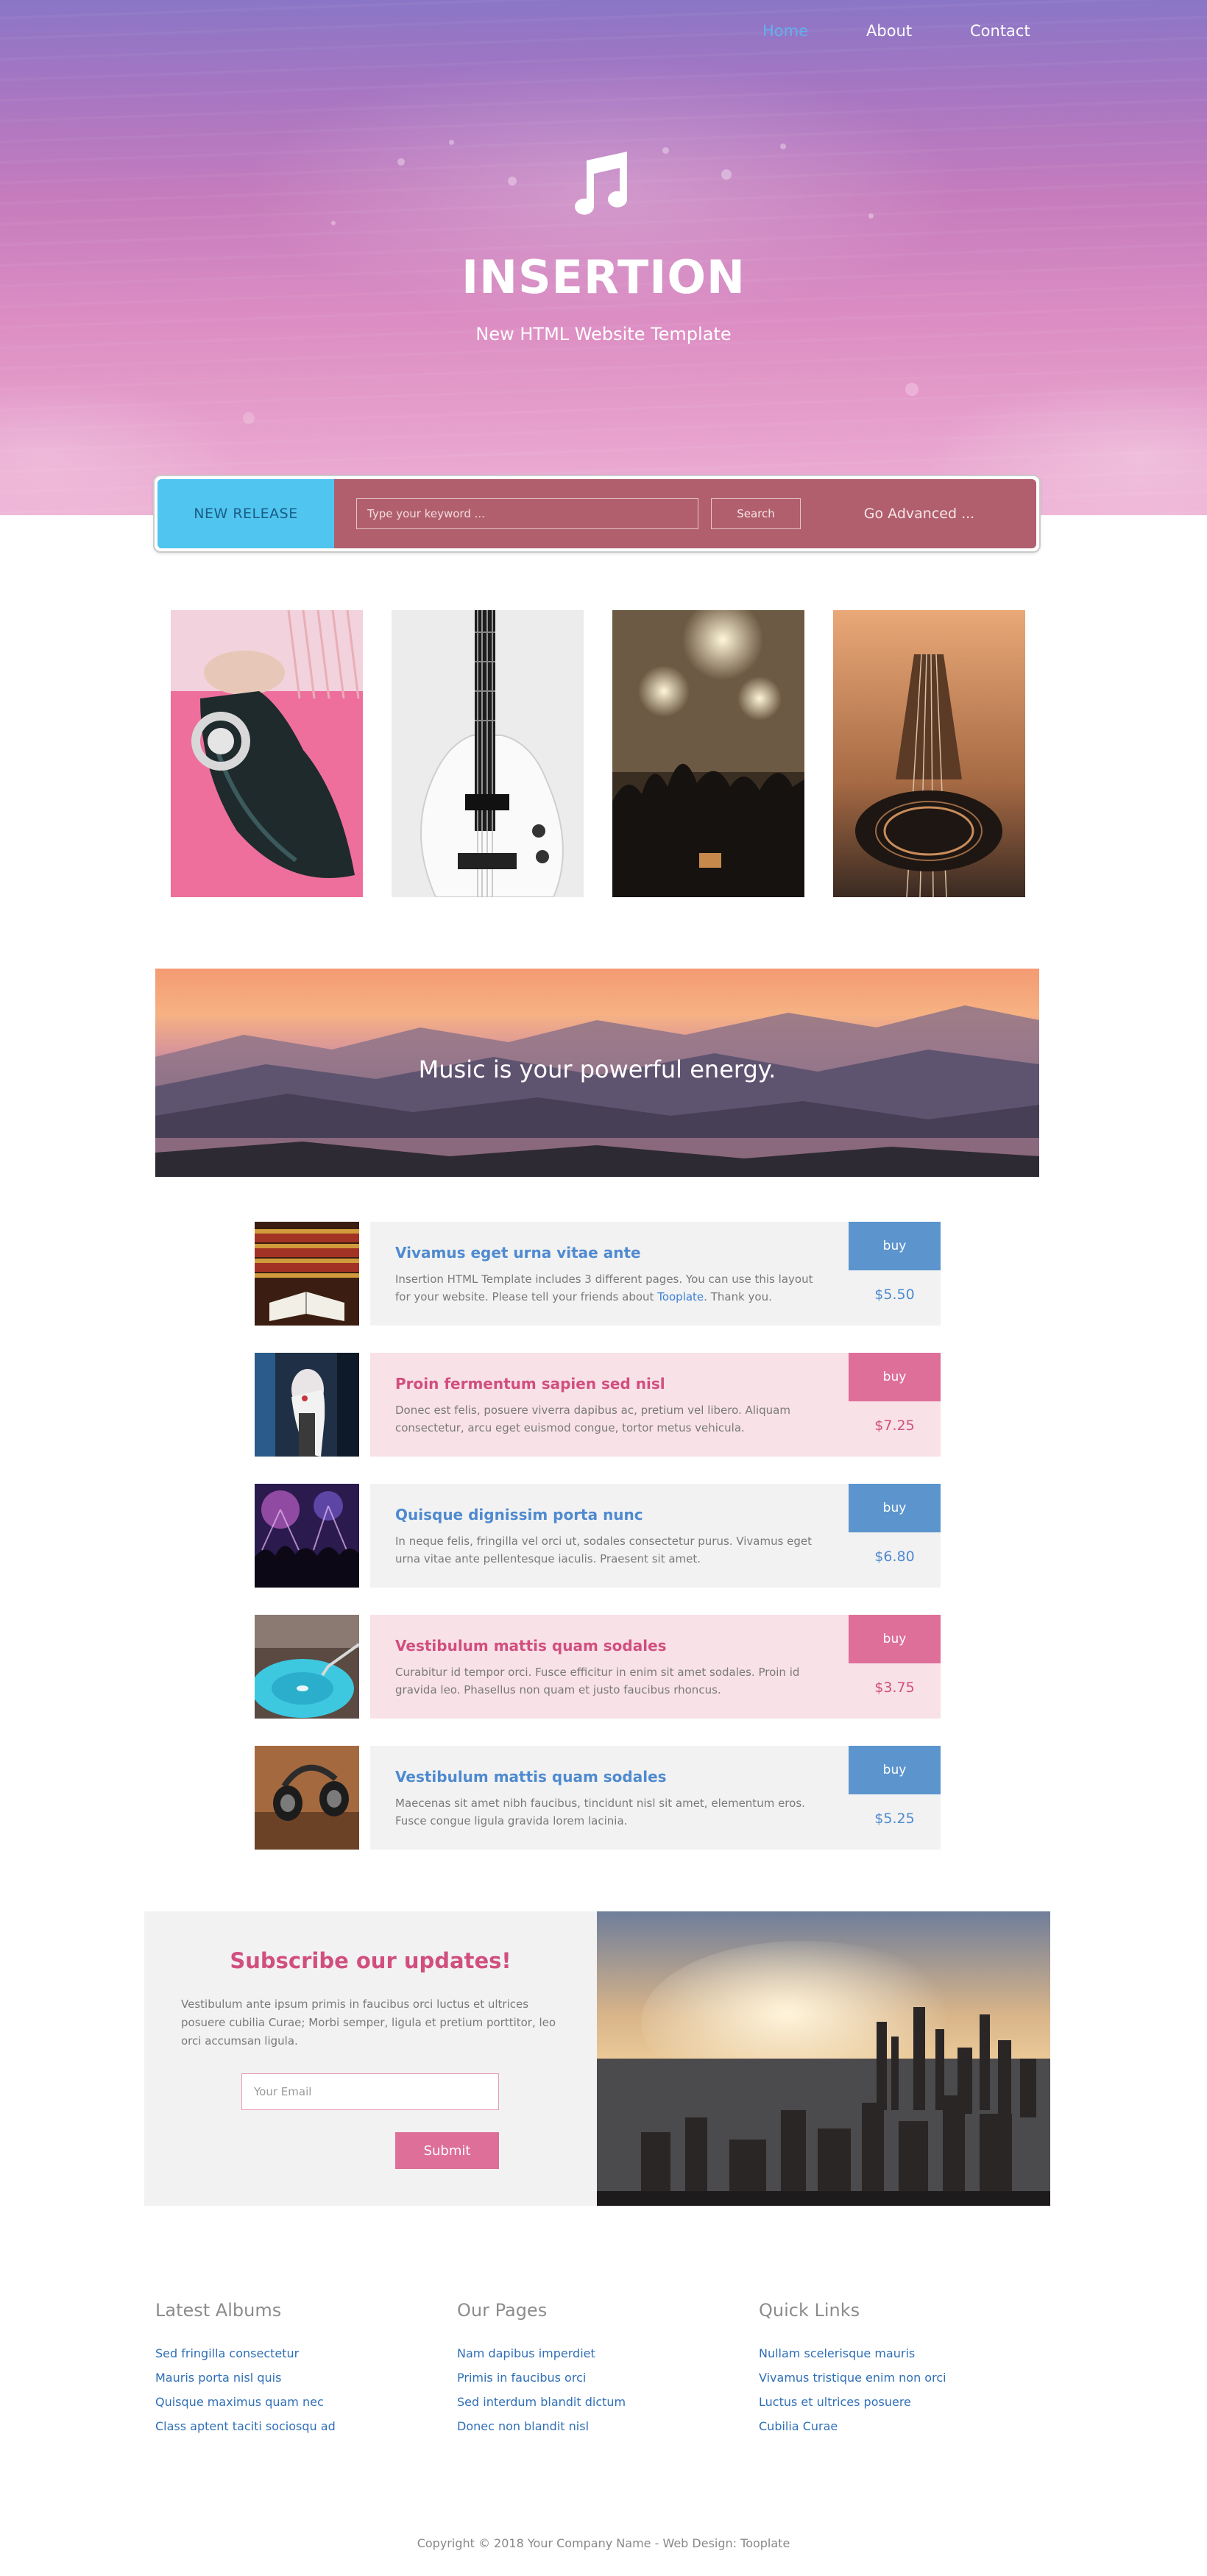 This screenshot has width=1207, height=2576. Describe the element at coordinates (371, 1960) in the screenshot. I see `subscribe-title: Subscribe our updates!` at that location.